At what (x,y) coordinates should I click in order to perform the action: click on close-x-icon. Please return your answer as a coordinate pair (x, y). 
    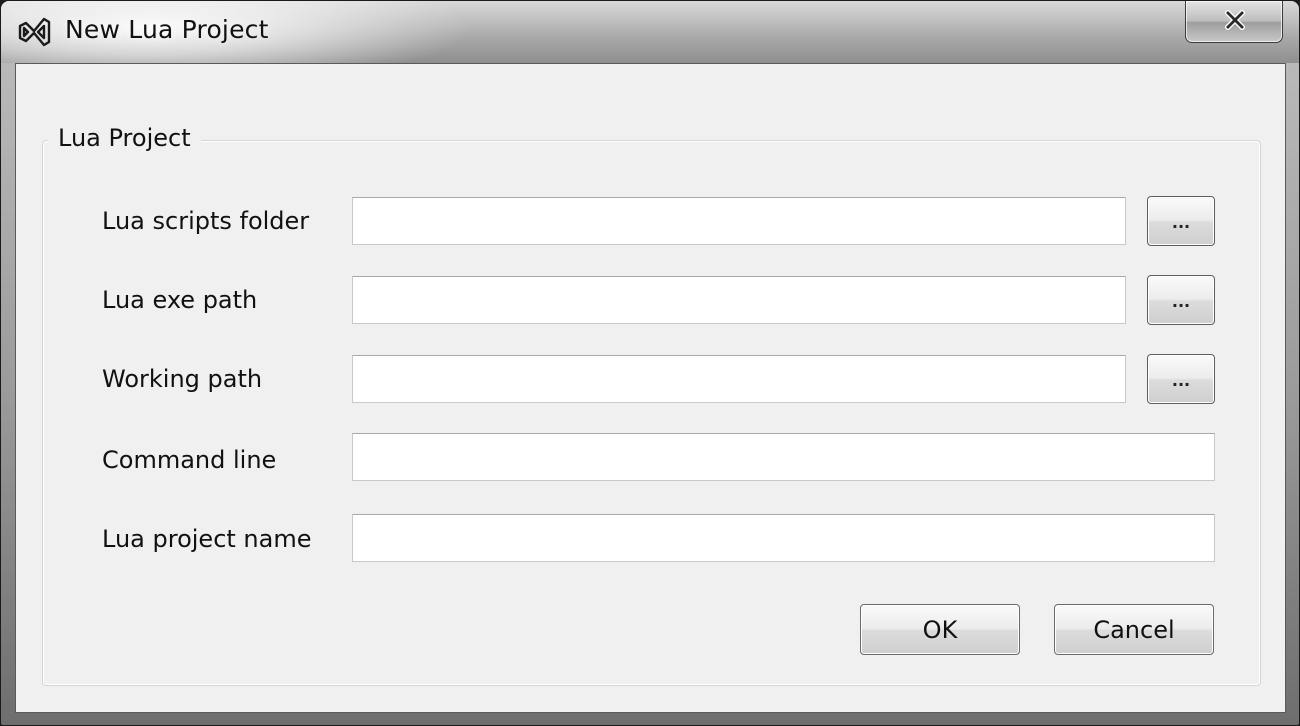
    Looking at the image, I should click on (1235, 20).